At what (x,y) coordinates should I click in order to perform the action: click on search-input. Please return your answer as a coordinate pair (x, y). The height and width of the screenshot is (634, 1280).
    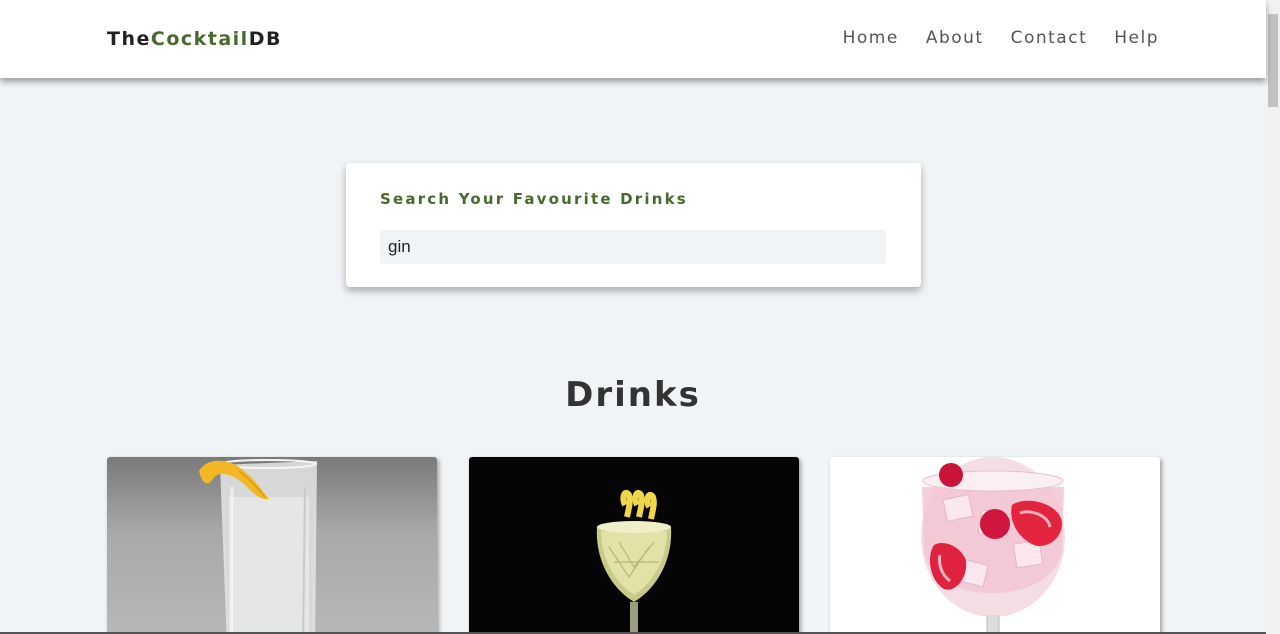
    Looking at the image, I should click on (633, 247).